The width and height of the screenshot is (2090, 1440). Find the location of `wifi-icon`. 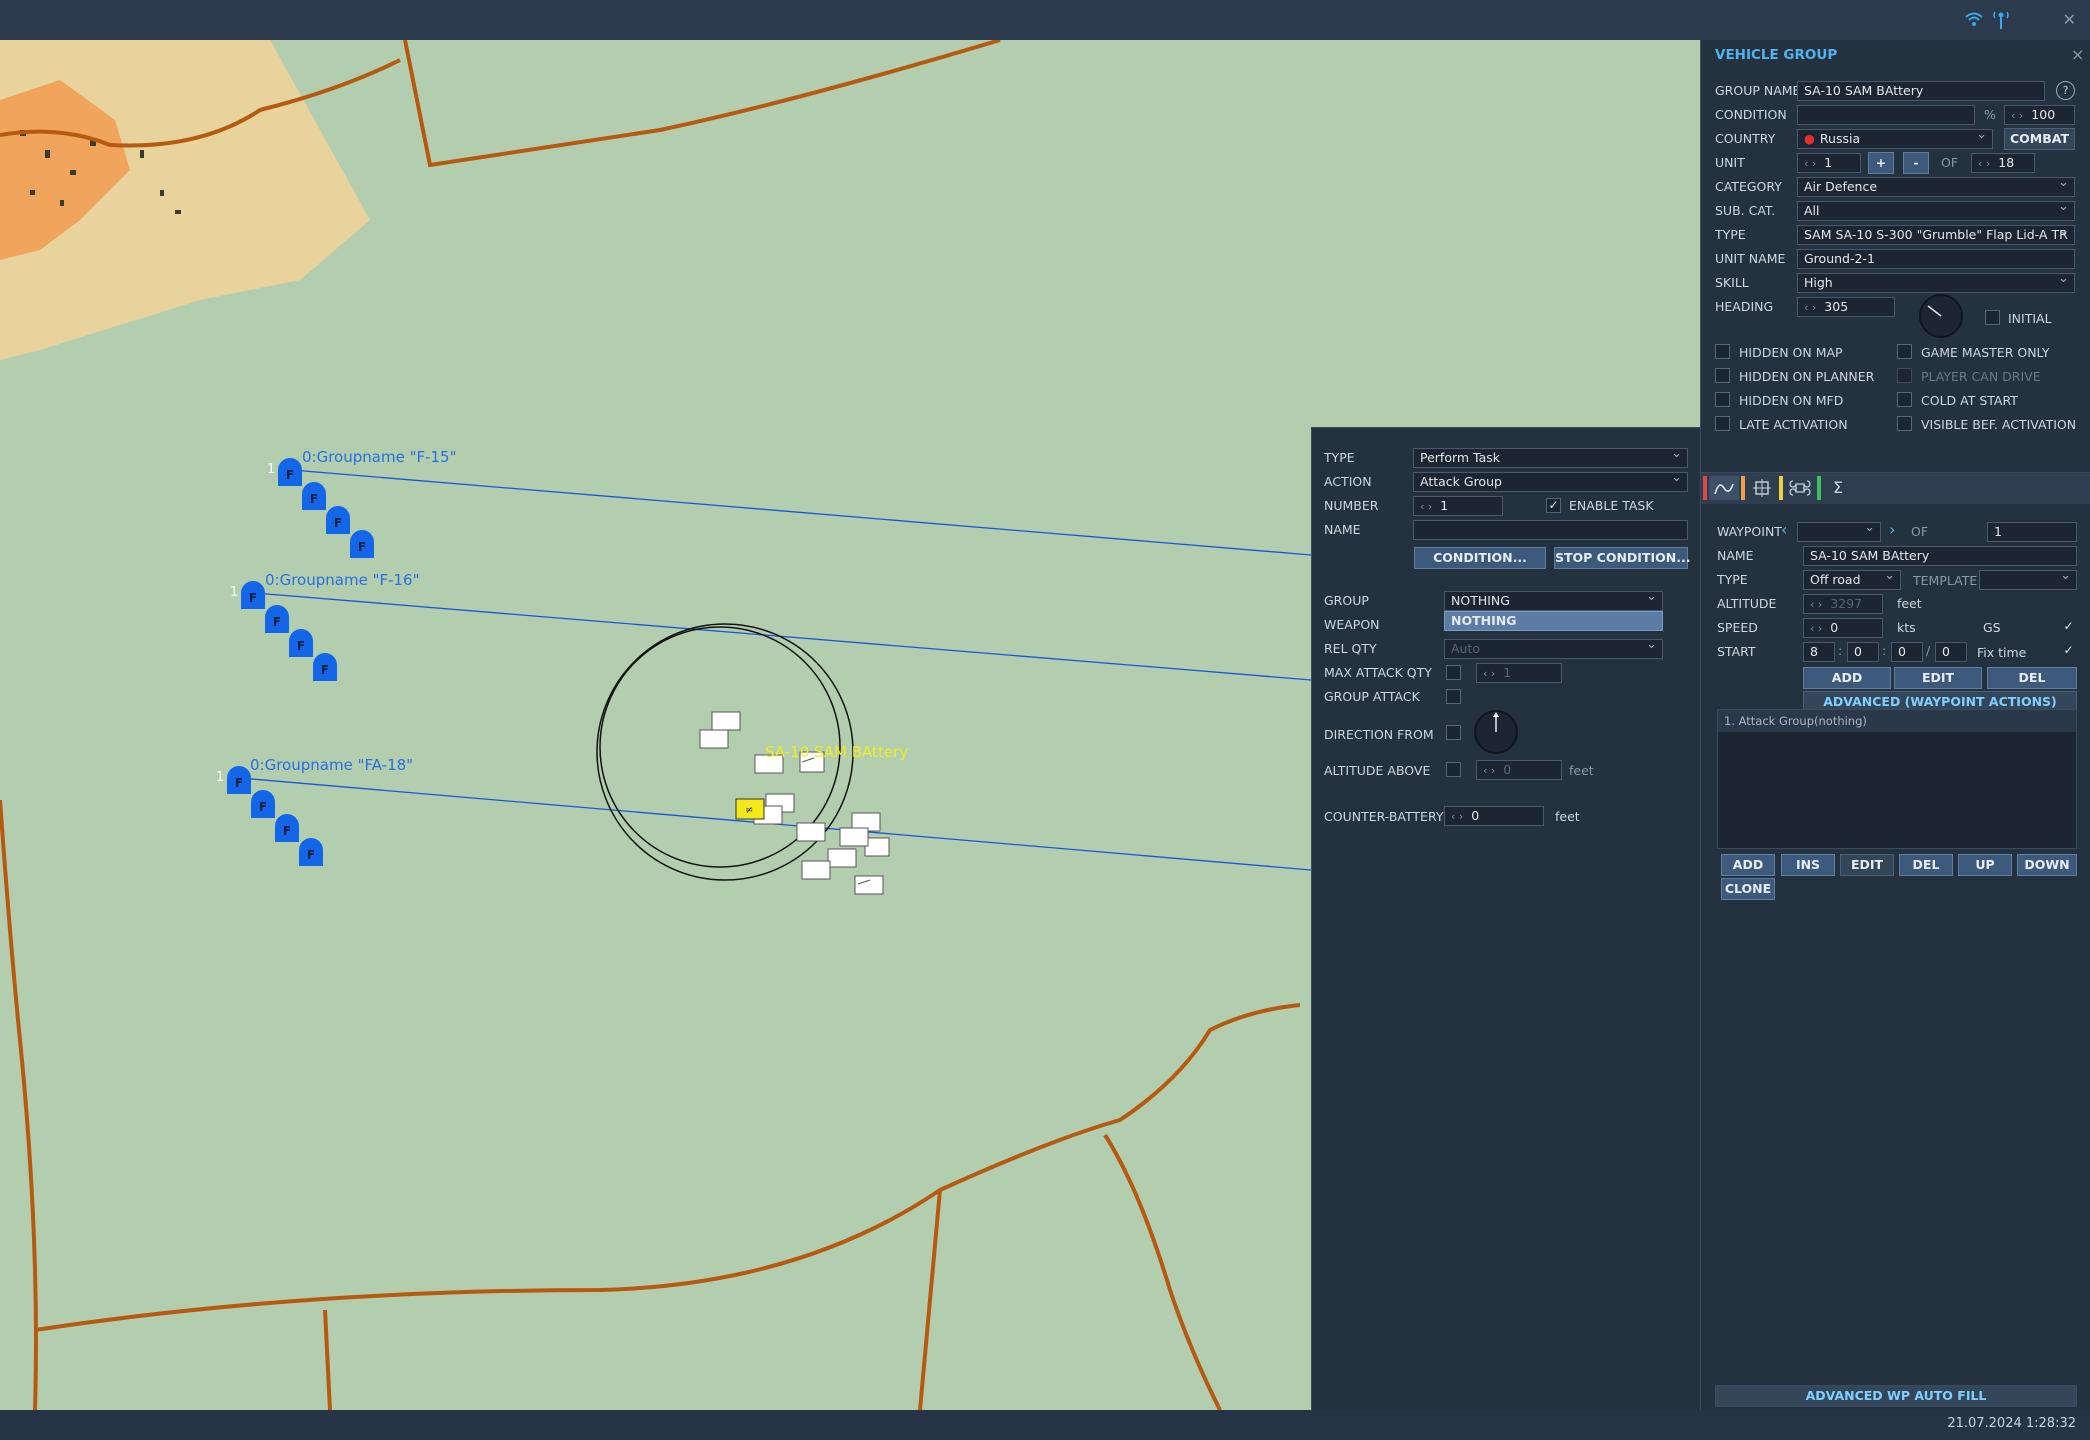

wifi-icon is located at coordinates (1974, 21).